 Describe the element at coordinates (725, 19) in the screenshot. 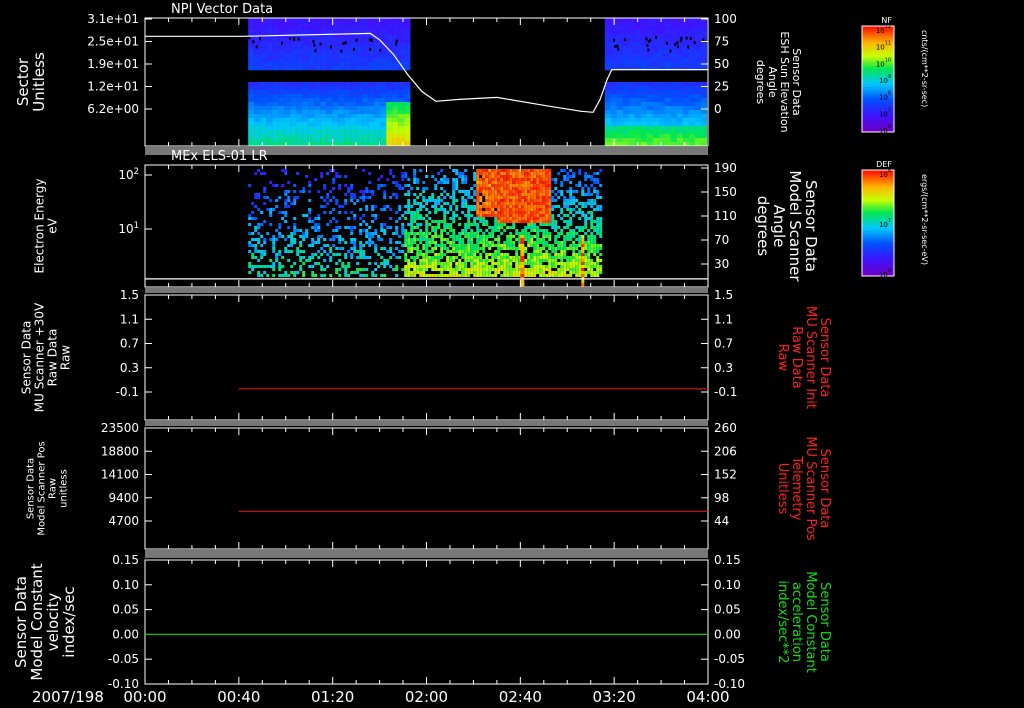

I see `right-tick-label: 100` at that location.